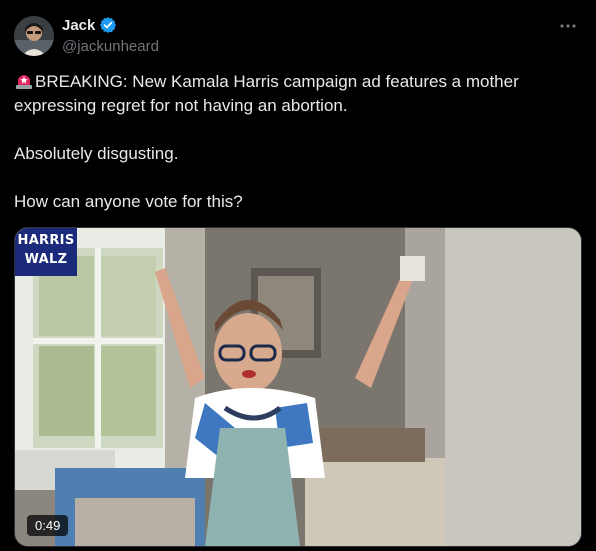 This screenshot has height=551, width=596. I want to click on tweet-line-3: How can anyone vote for this?, so click(128, 201).